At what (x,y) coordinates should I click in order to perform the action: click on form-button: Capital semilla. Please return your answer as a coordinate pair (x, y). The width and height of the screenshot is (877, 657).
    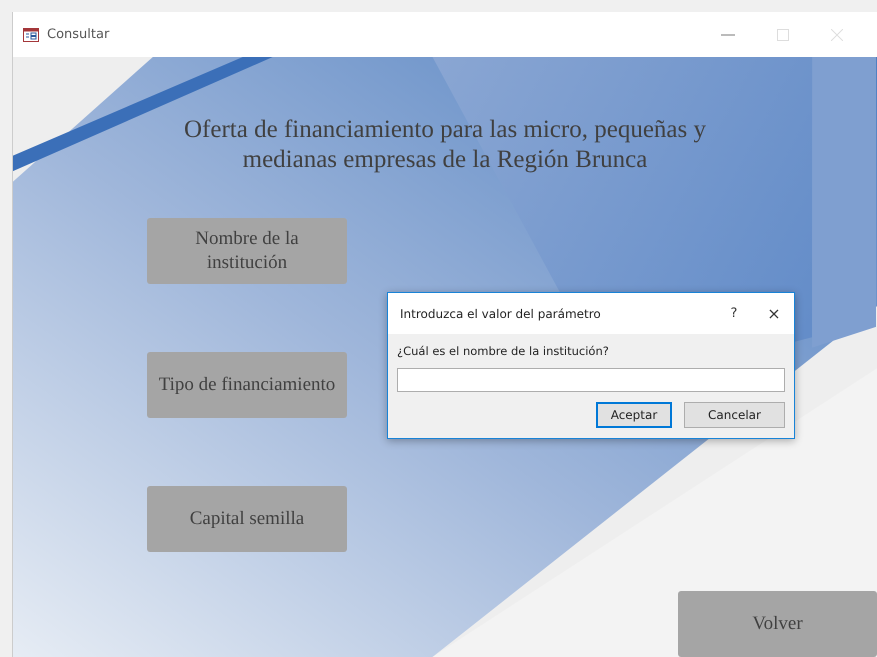
    Looking at the image, I should click on (247, 519).